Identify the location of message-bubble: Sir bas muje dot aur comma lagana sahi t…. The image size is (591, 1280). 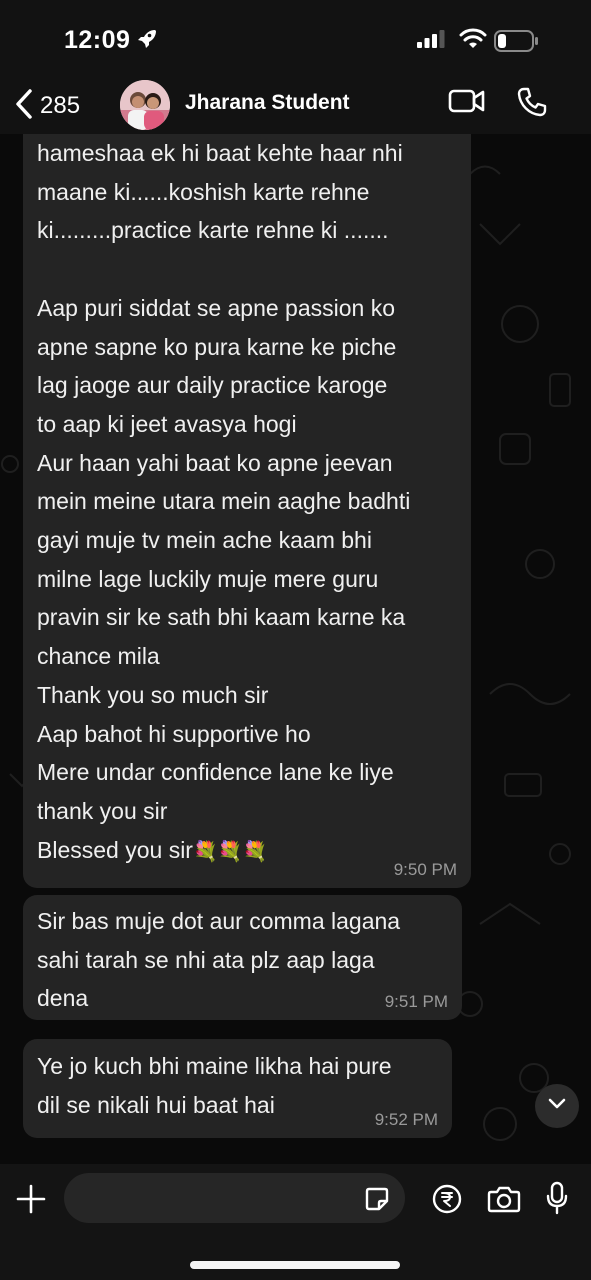
(242, 957).